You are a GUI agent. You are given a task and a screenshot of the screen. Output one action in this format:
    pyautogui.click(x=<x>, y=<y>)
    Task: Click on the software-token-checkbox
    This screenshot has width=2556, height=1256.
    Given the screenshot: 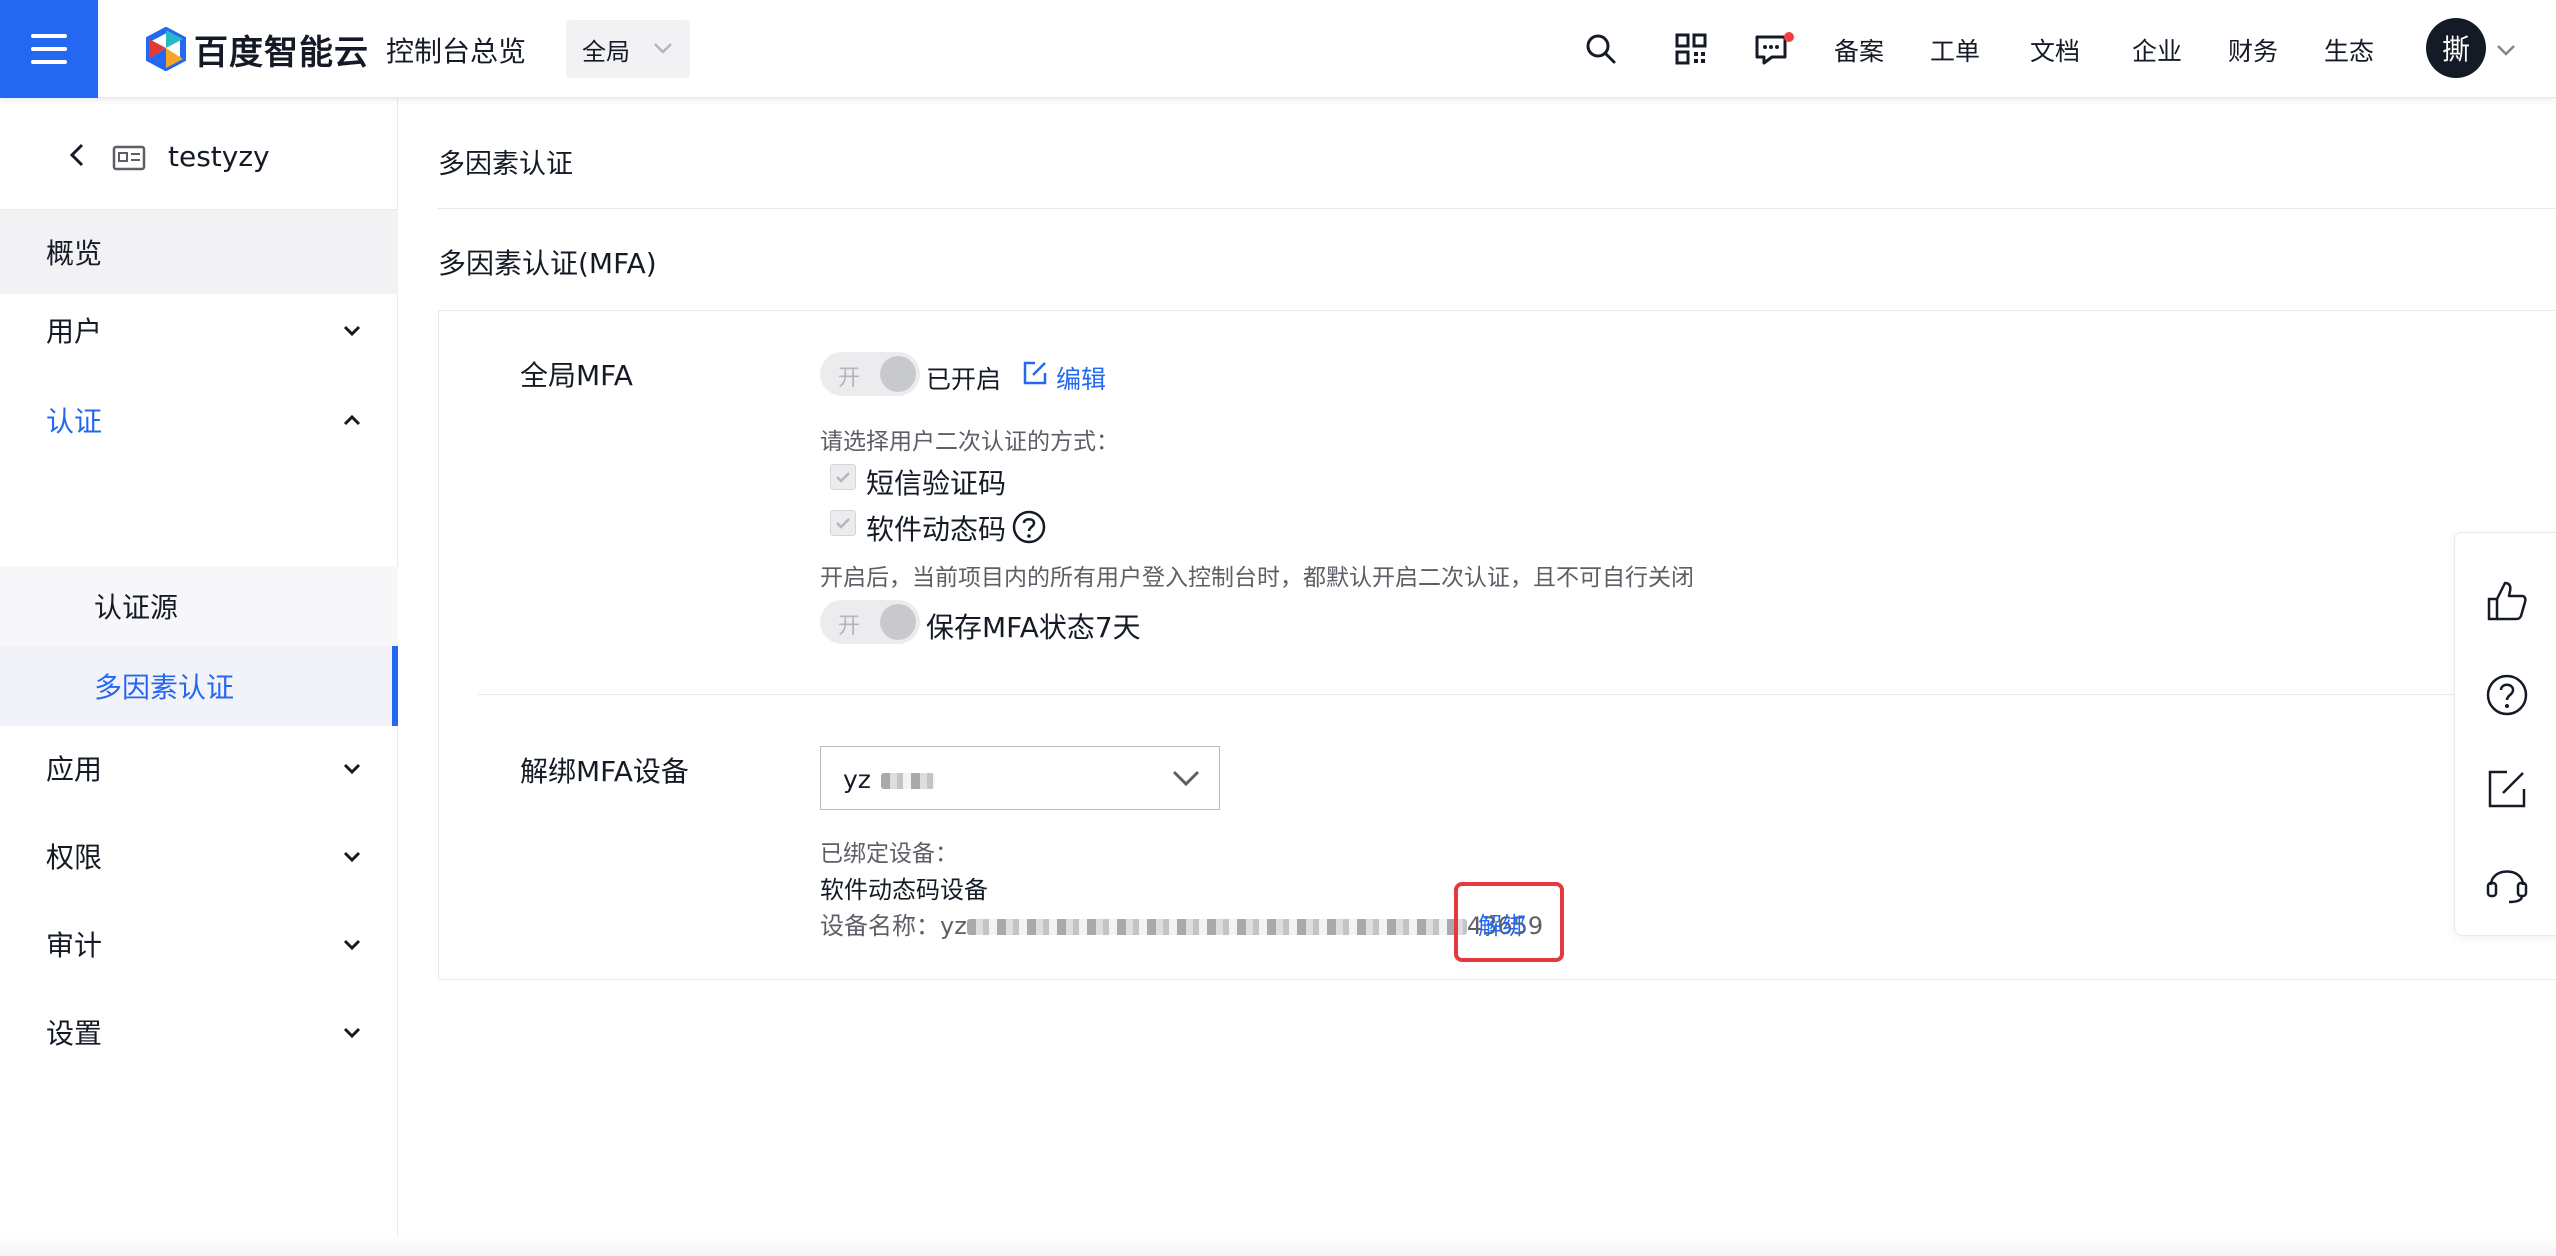 What is the action you would take?
    pyautogui.click(x=843, y=523)
    